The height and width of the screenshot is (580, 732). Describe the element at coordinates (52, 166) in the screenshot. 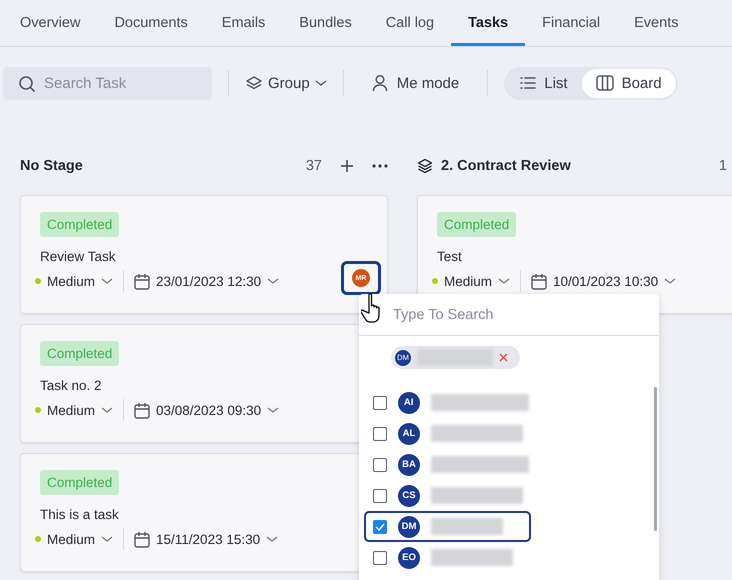

I see `column-title: No Stage` at that location.